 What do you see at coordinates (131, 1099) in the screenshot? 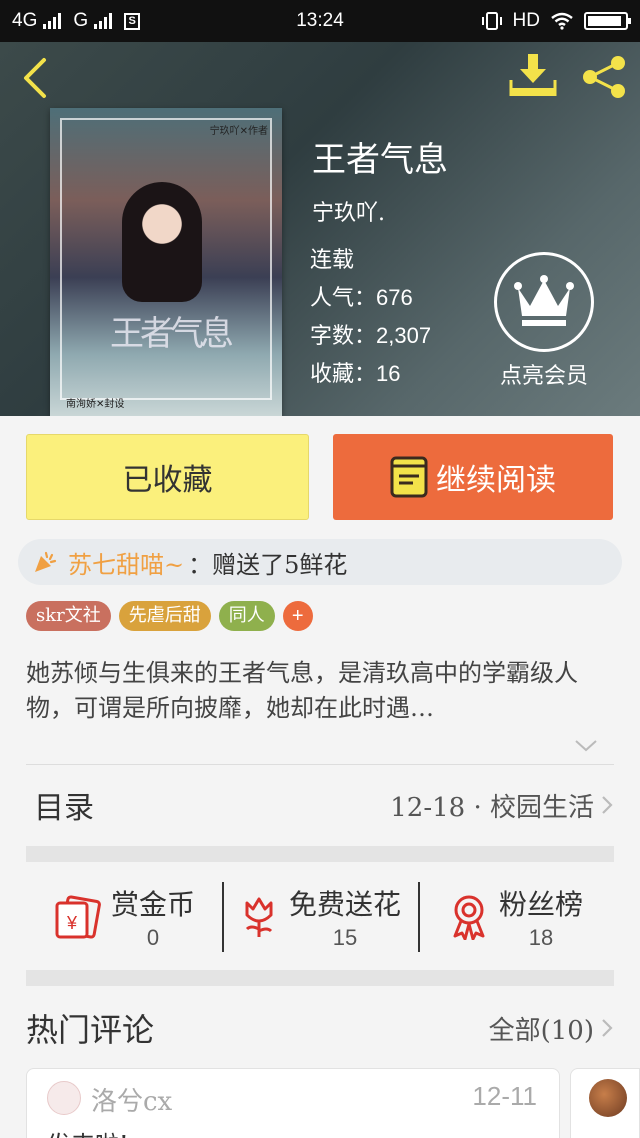
I see `comment-username: 洛兮cx` at bounding box center [131, 1099].